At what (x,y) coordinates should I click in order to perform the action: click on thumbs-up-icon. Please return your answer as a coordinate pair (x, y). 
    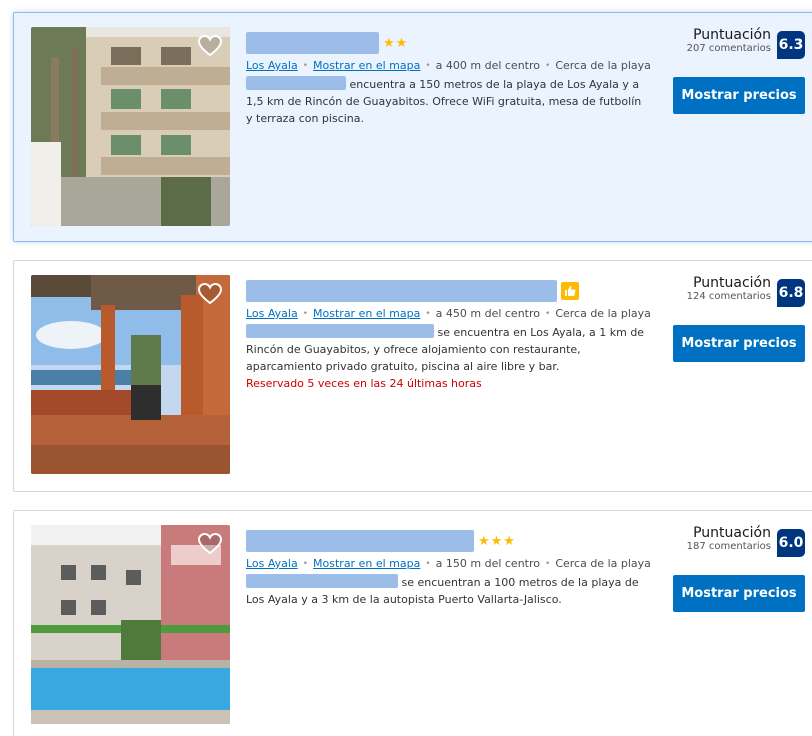
    Looking at the image, I should click on (570, 291).